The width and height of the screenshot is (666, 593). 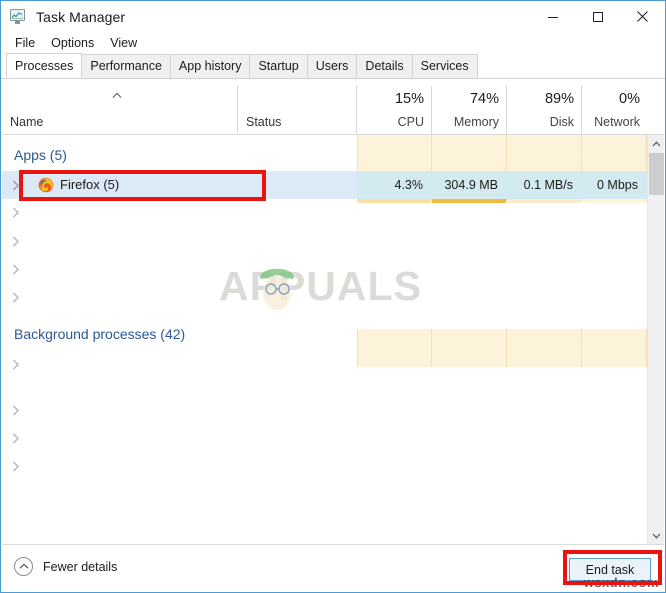 What do you see at coordinates (655, 339) in the screenshot?
I see `vertical-scrollbar` at bounding box center [655, 339].